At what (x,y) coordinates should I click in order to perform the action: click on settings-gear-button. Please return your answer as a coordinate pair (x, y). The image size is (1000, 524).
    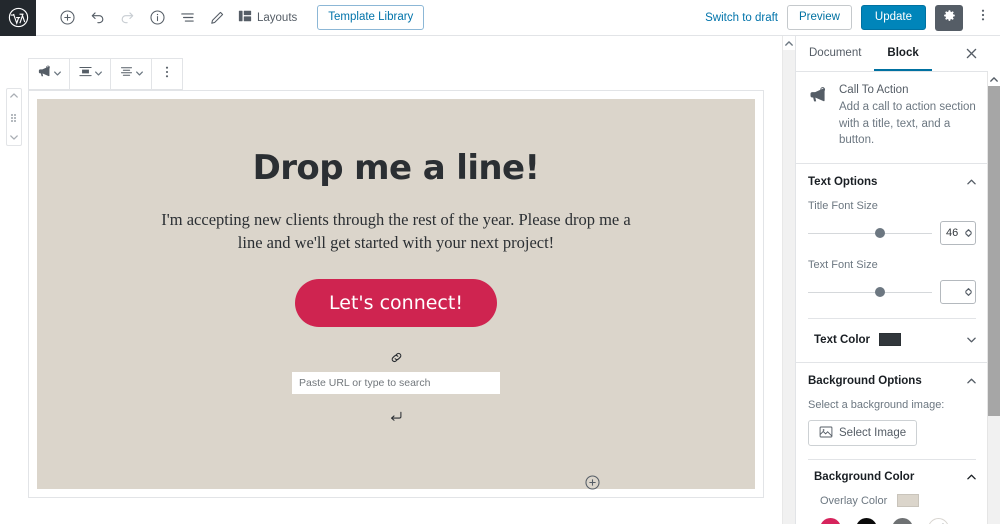
    Looking at the image, I should click on (949, 17).